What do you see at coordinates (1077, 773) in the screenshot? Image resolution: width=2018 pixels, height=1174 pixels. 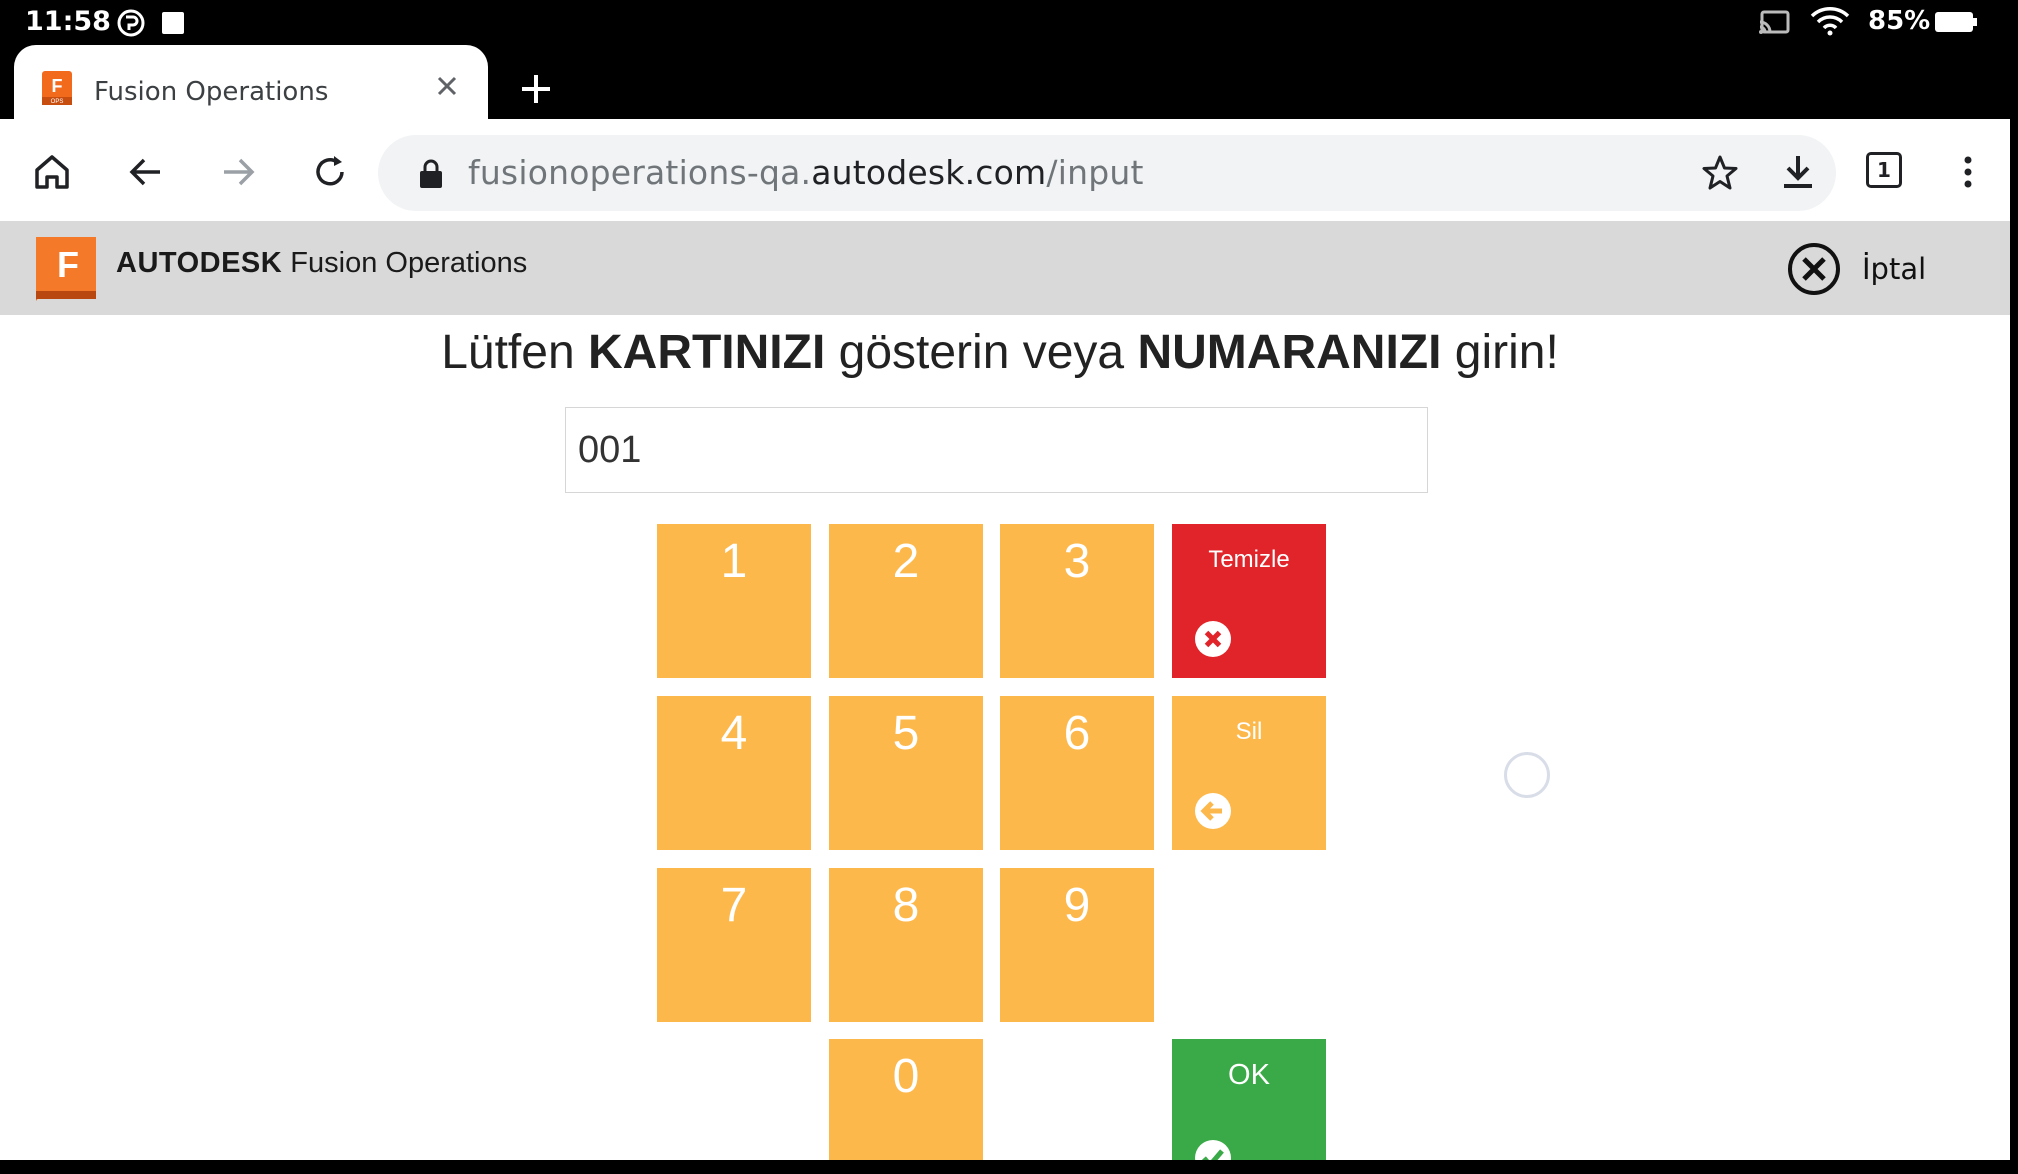 I see `key-6: 6` at bounding box center [1077, 773].